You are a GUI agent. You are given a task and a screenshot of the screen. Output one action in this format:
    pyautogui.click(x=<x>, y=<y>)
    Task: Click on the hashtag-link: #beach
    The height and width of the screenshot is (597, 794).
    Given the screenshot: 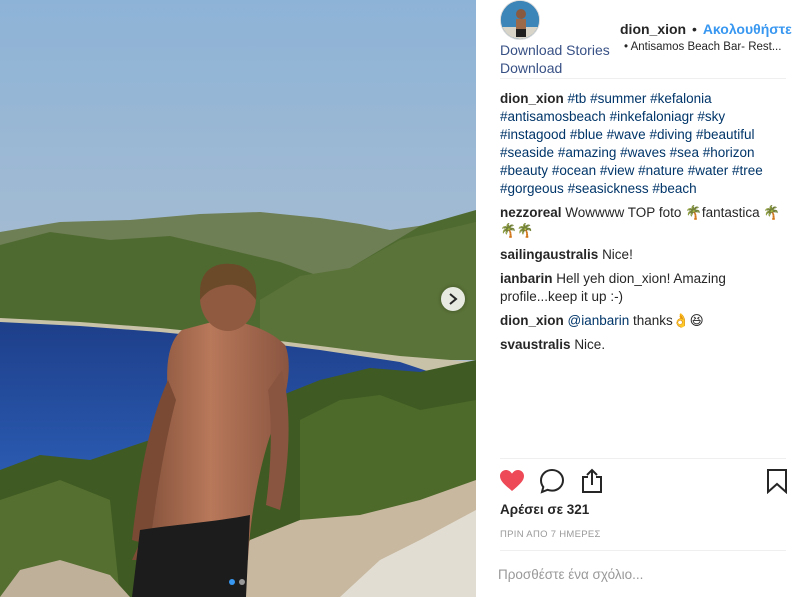 What is the action you would take?
    pyautogui.click(x=674, y=188)
    